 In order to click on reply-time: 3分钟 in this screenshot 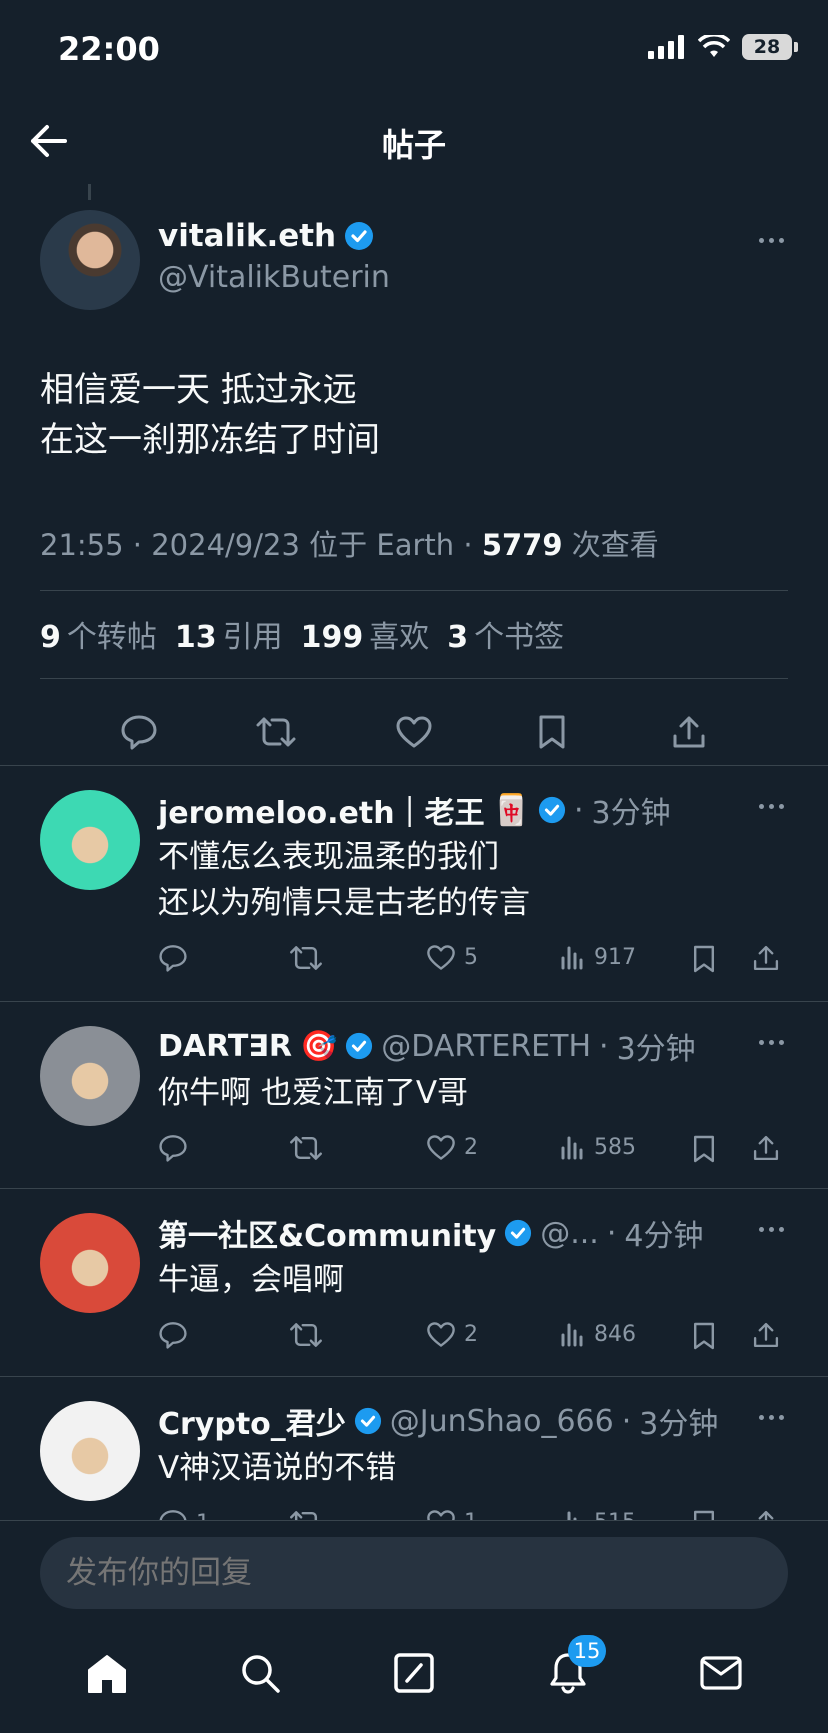, I will do `click(631, 813)`.